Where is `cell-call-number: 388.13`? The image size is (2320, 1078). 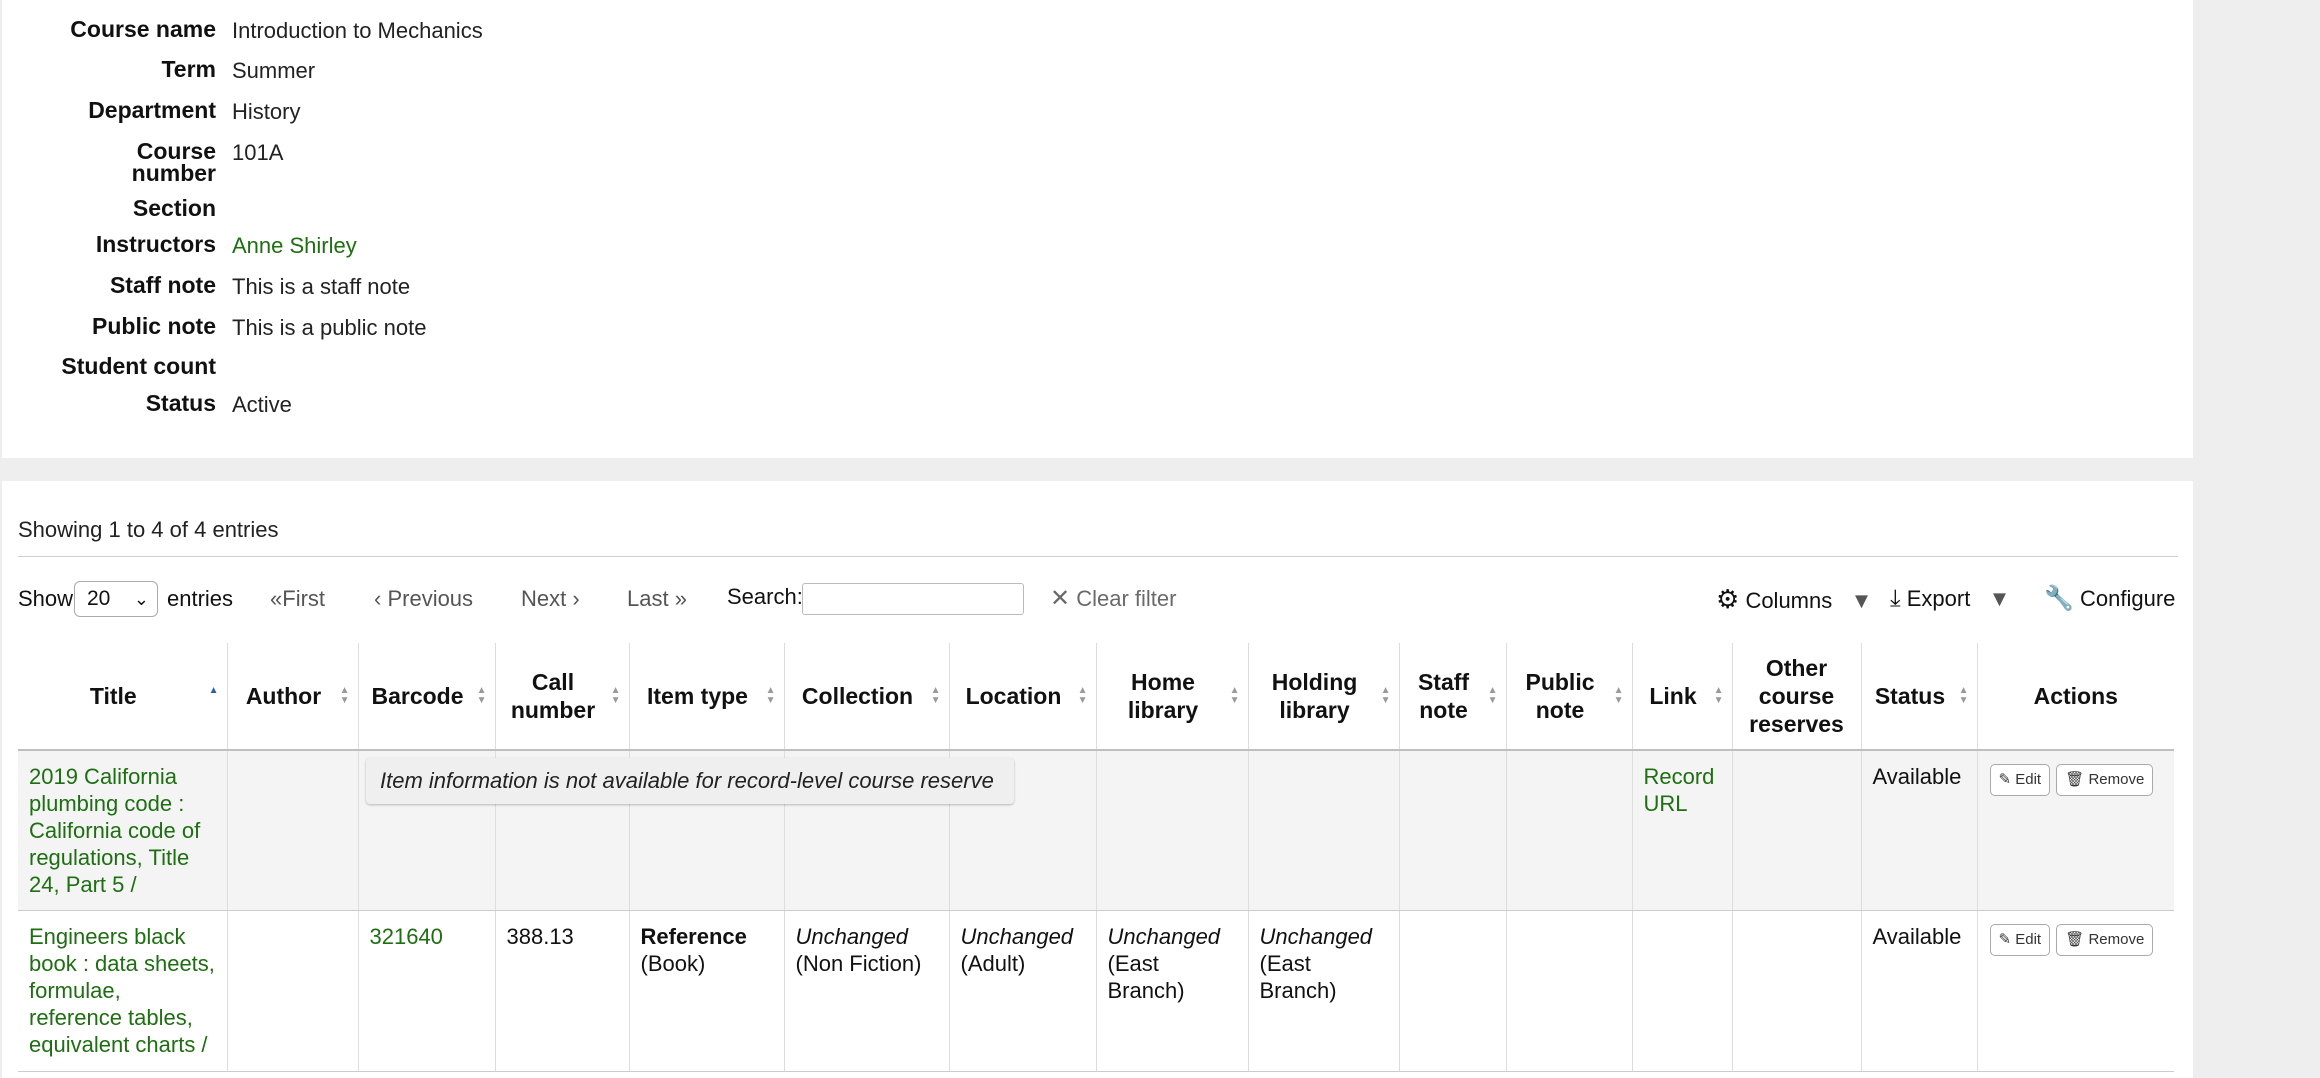
cell-call-number: 388.13 is located at coordinates (562, 991).